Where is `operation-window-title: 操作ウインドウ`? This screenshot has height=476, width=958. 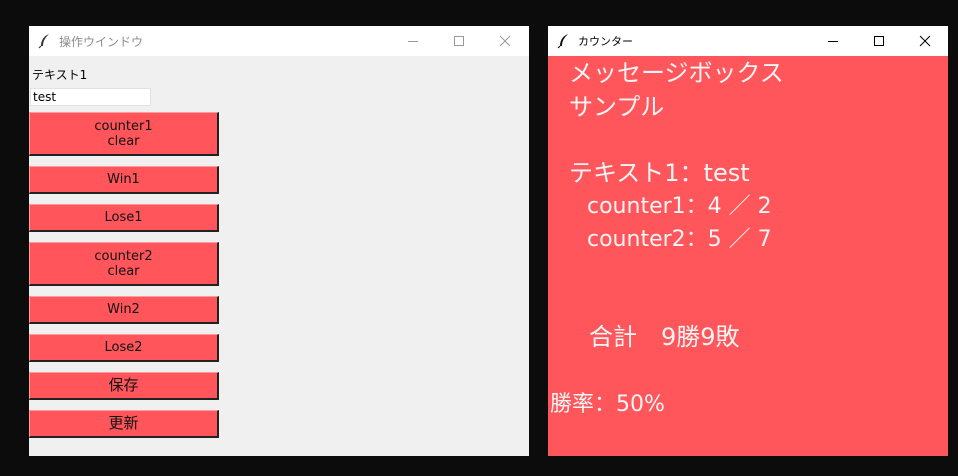
operation-window-title: 操作ウインドウ is located at coordinates (101, 41).